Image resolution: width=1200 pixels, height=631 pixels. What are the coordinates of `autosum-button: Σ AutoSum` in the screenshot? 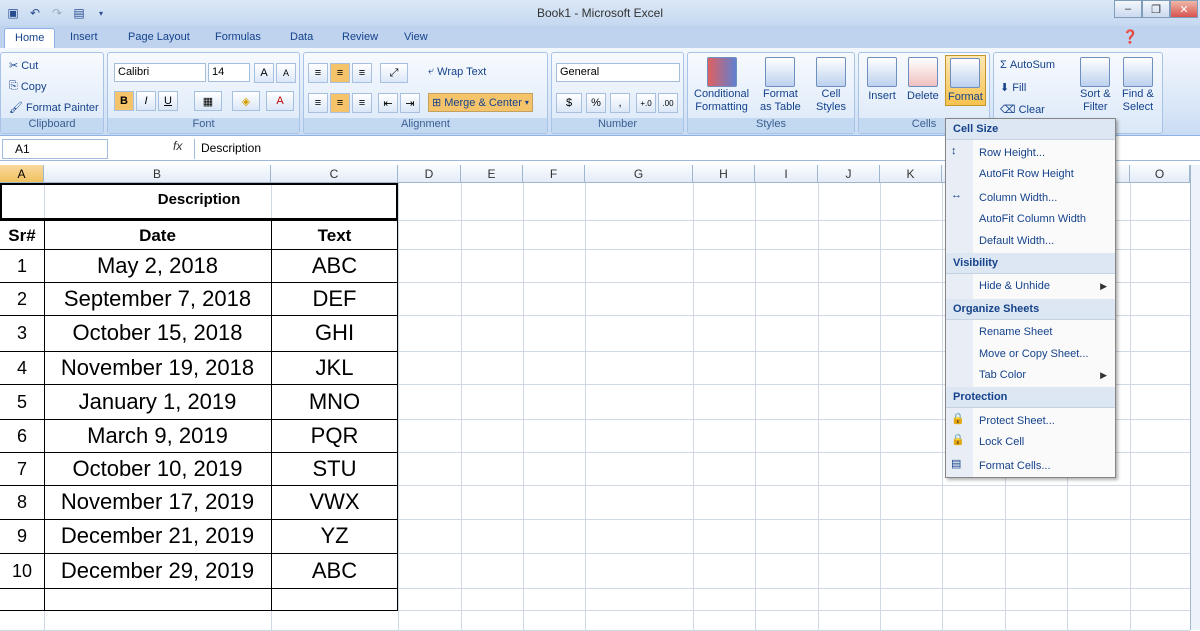 It's located at (1027, 65).